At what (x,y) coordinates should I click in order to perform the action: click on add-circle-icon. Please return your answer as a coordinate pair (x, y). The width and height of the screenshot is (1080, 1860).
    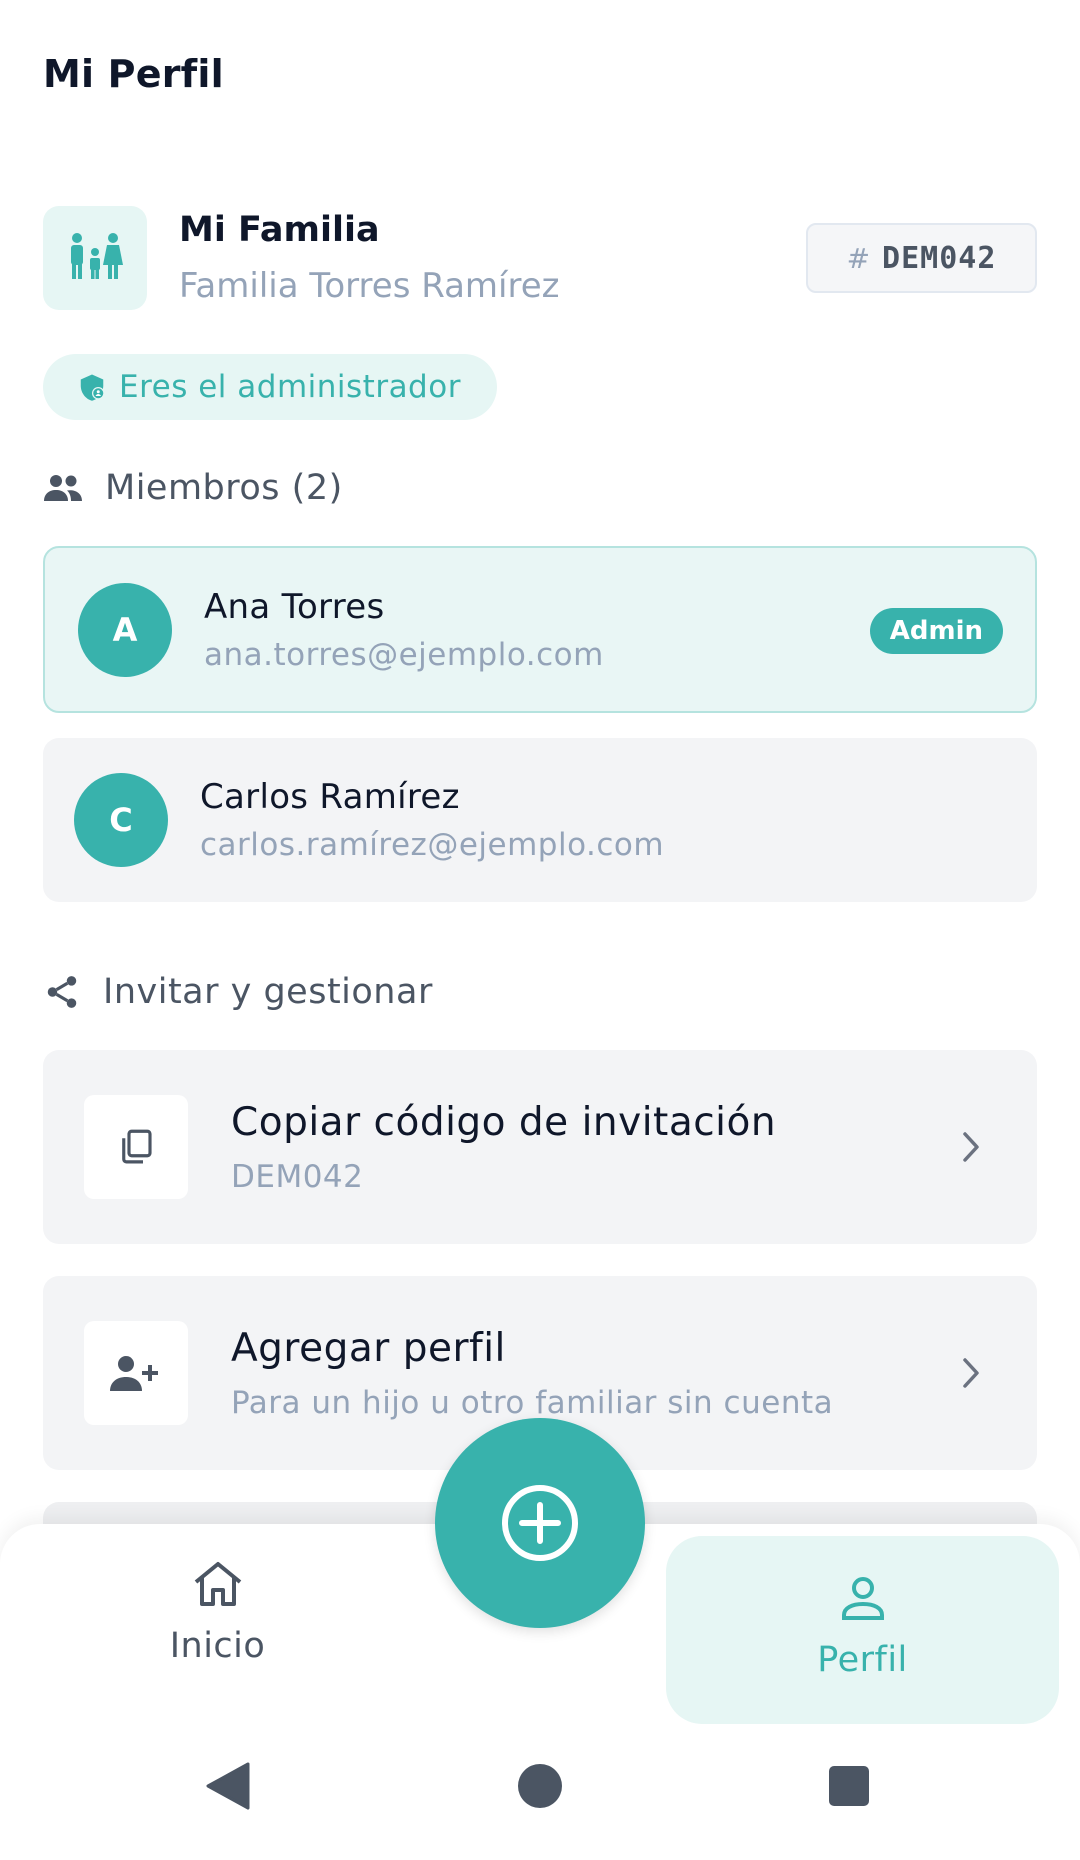
    Looking at the image, I should click on (540, 1523).